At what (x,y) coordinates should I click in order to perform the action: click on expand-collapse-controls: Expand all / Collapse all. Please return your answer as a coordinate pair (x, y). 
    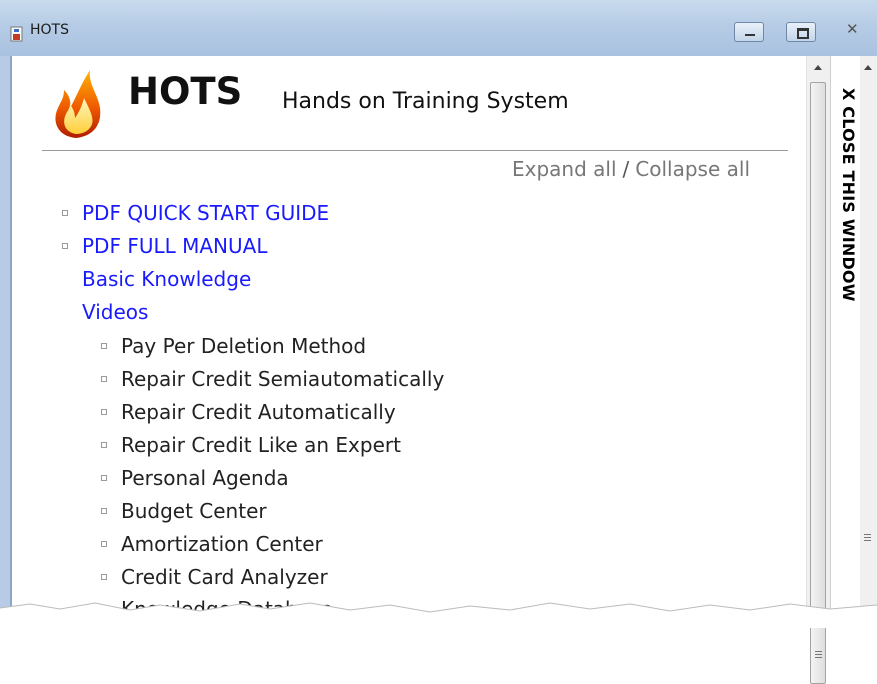
    Looking at the image, I should click on (631, 169).